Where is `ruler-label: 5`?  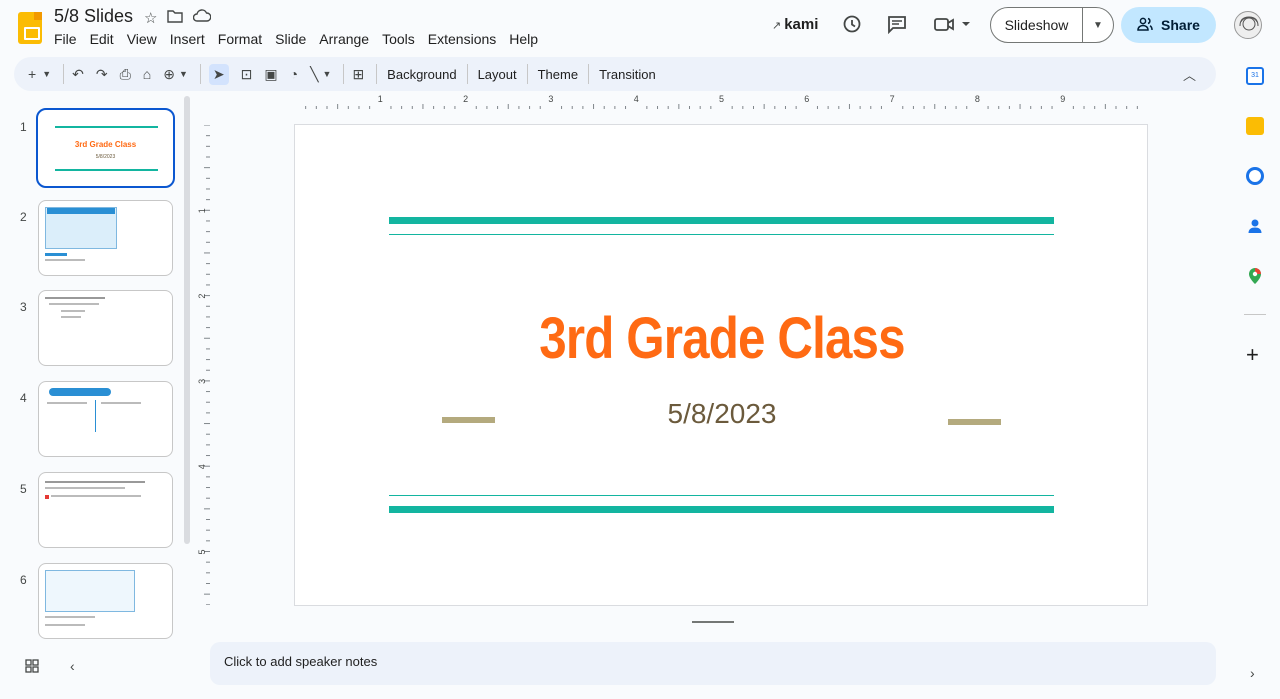 ruler-label: 5 is located at coordinates (721, 99).